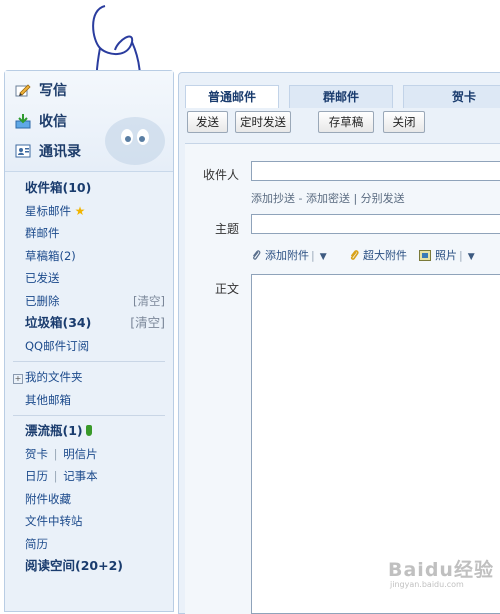  Describe the element at coordinates (227, 289) in the screenshot. I see `body-label: 正文` at that location.